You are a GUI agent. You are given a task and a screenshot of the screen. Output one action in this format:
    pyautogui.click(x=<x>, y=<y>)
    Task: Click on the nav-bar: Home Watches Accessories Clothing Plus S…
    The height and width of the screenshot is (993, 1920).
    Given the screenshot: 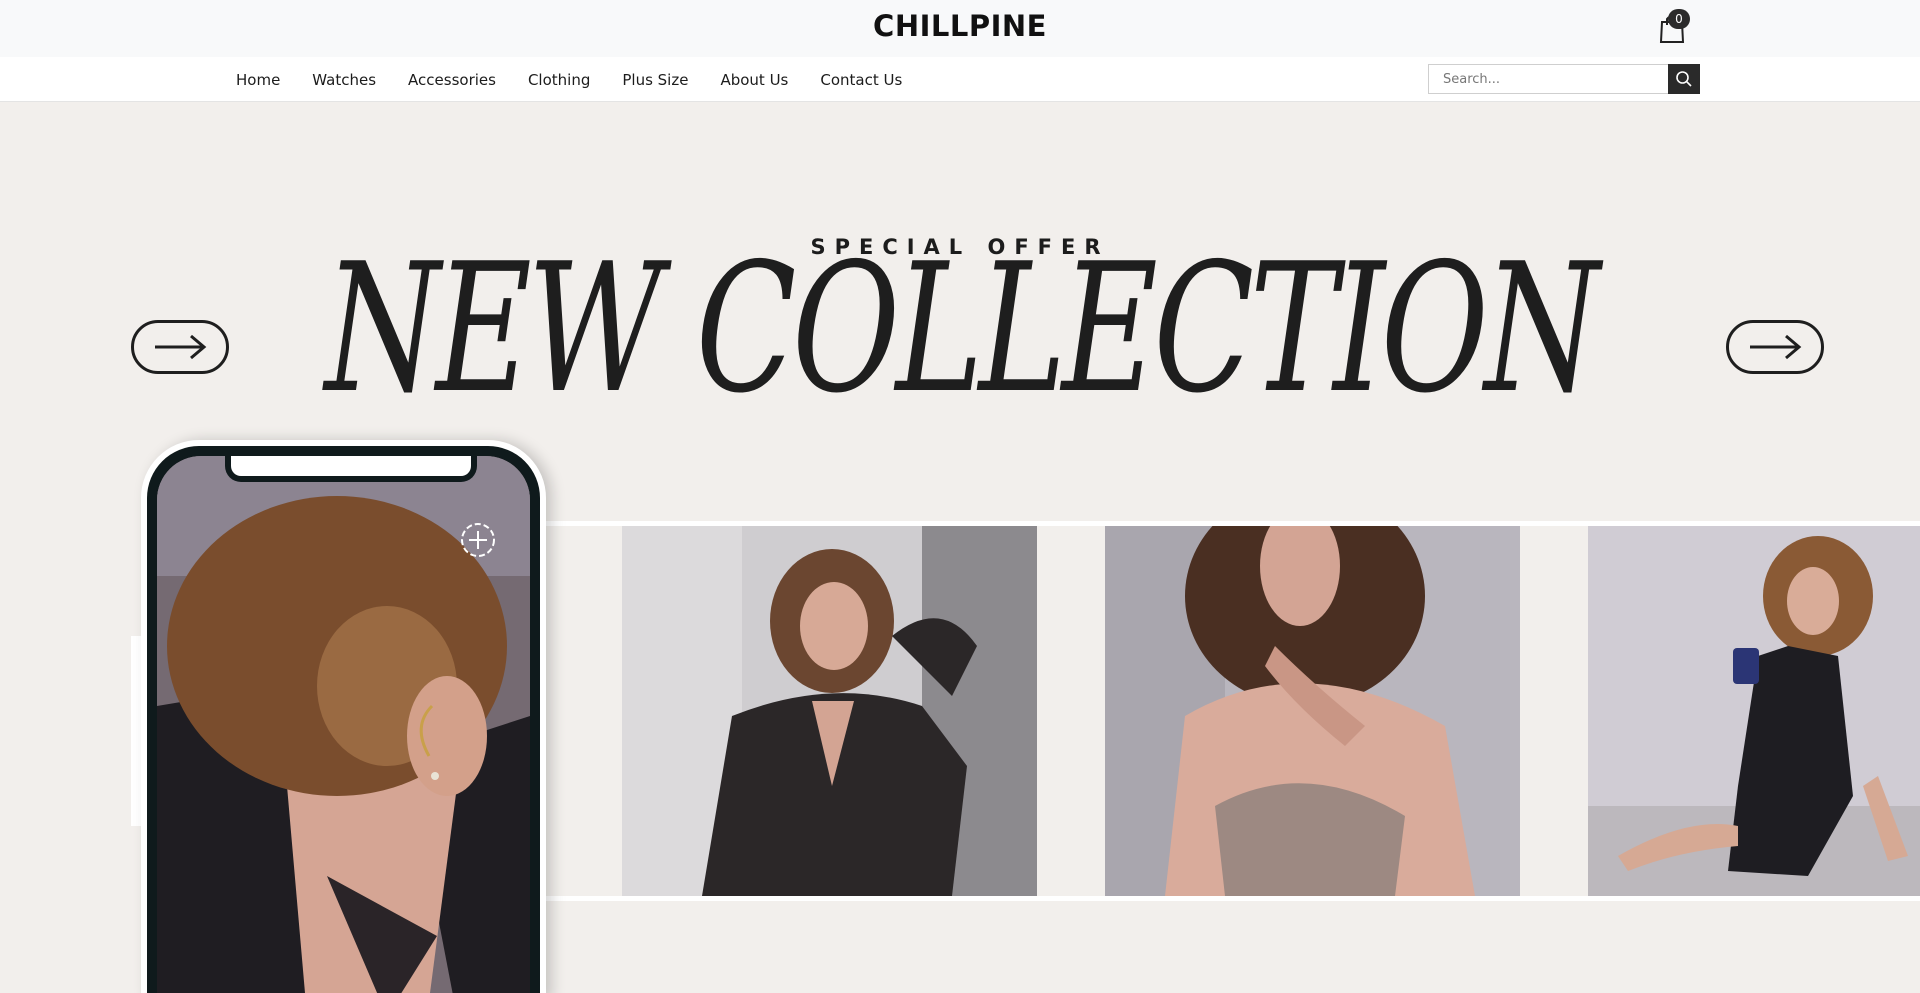 What is the action you would take?
    pyautogui.click(x=960, y=79)
    